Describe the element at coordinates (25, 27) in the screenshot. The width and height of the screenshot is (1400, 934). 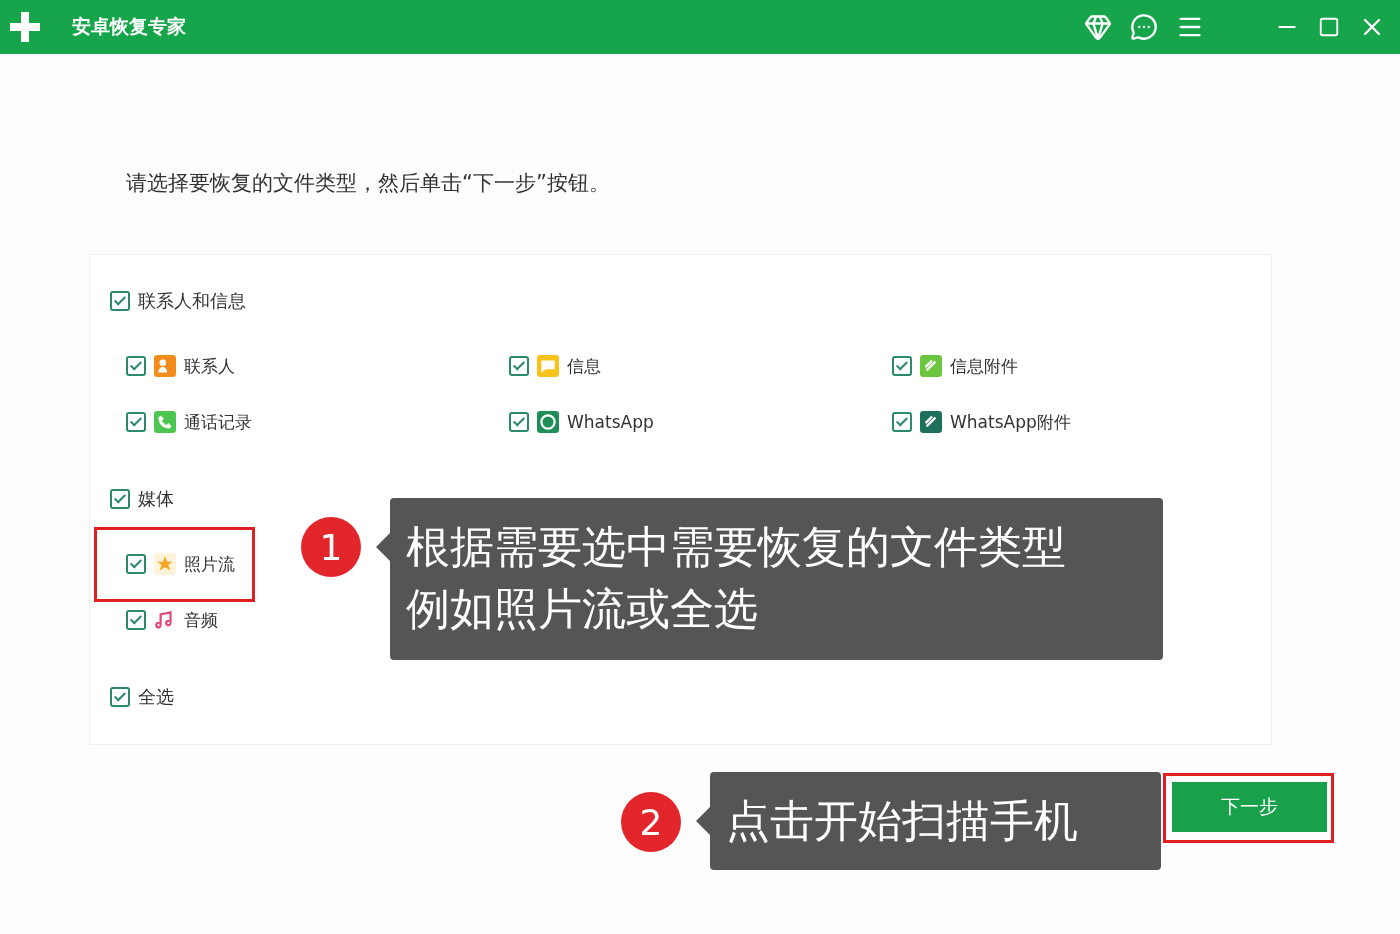
I see `cross-logo-icon` at that location.